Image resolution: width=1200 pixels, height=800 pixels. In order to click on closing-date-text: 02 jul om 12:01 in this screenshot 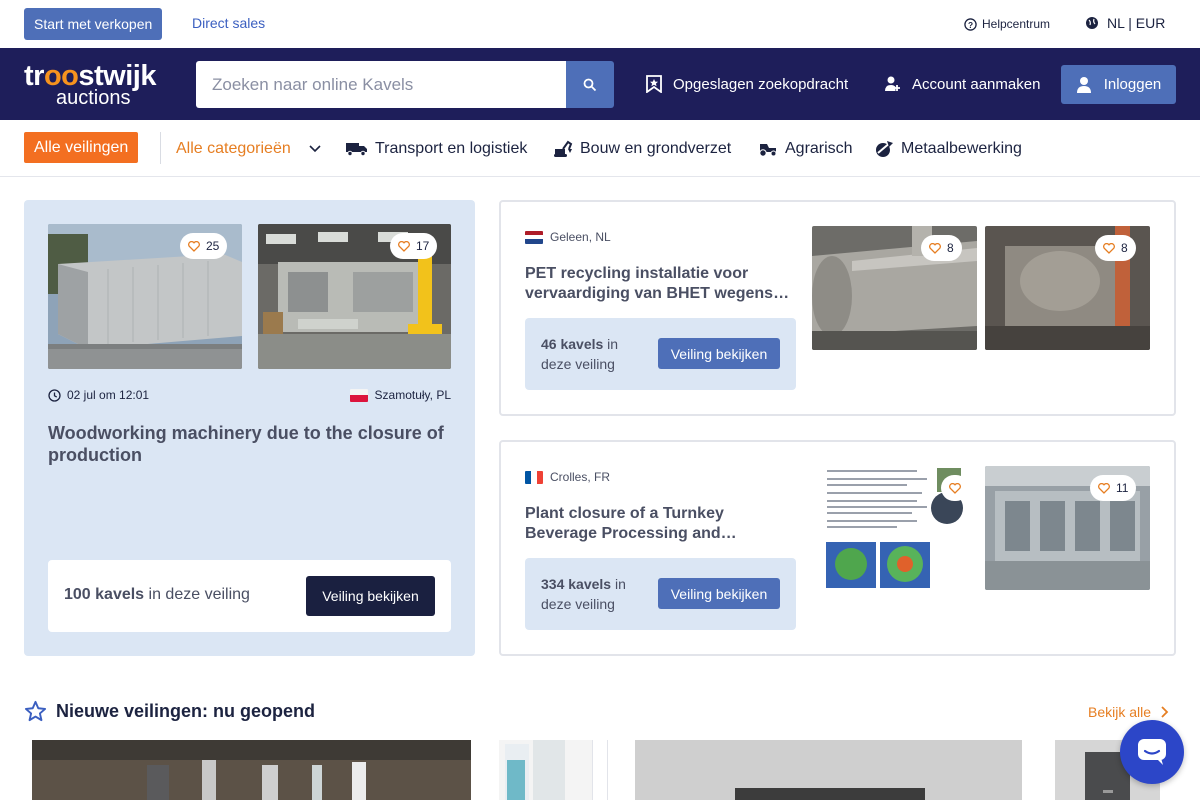, I will do `click(108, 395)`.